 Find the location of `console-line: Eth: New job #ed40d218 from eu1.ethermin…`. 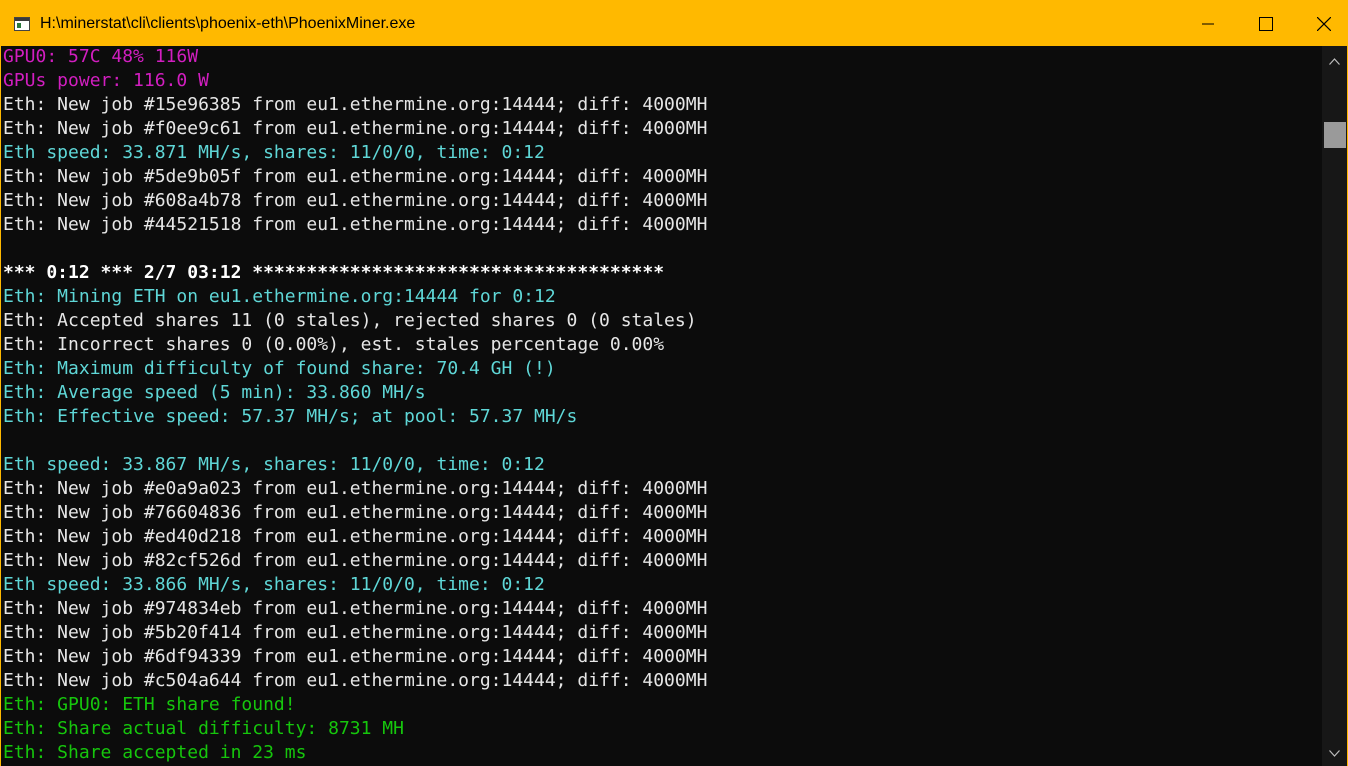

console-line: Eth: New job #ed40d218 from eu1.ethermin… is located at coordinates (355, 536).